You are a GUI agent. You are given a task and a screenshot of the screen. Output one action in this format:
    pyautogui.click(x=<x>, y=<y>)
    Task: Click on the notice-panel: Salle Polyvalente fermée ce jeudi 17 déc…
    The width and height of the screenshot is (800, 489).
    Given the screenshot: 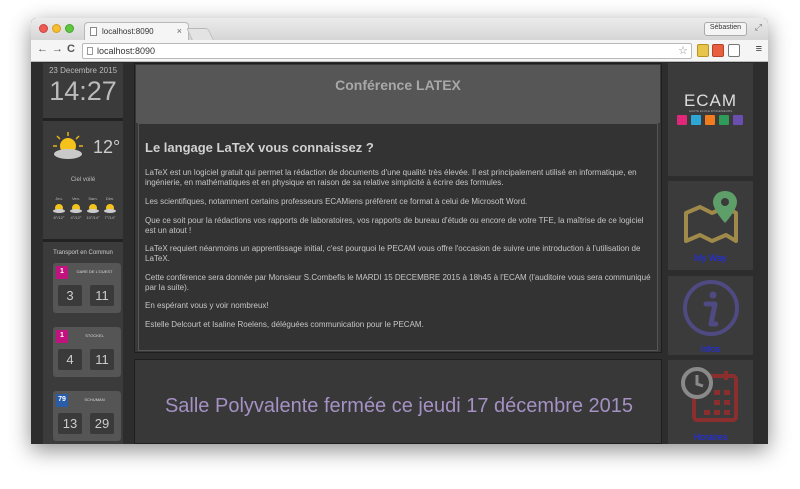 What is the action you would take?
    pyautogui.click(x=398, y=401)
    